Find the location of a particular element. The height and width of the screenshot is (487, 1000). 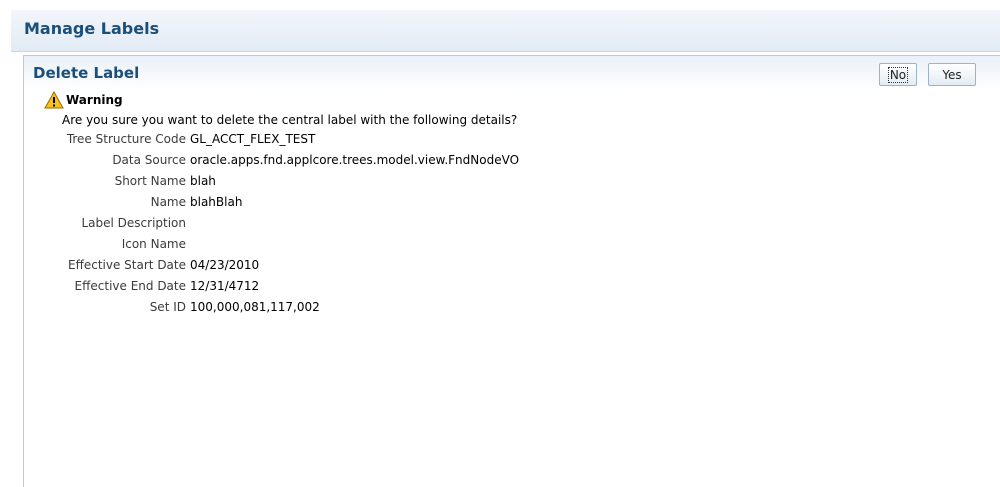

detail-value: 12/31/4712 is located at coordinates (225, 286).